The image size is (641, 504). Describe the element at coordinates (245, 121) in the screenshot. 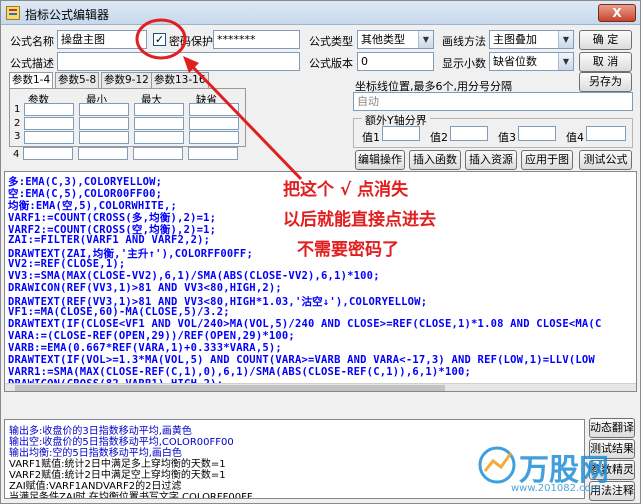

I see `arrow-line` at that location.